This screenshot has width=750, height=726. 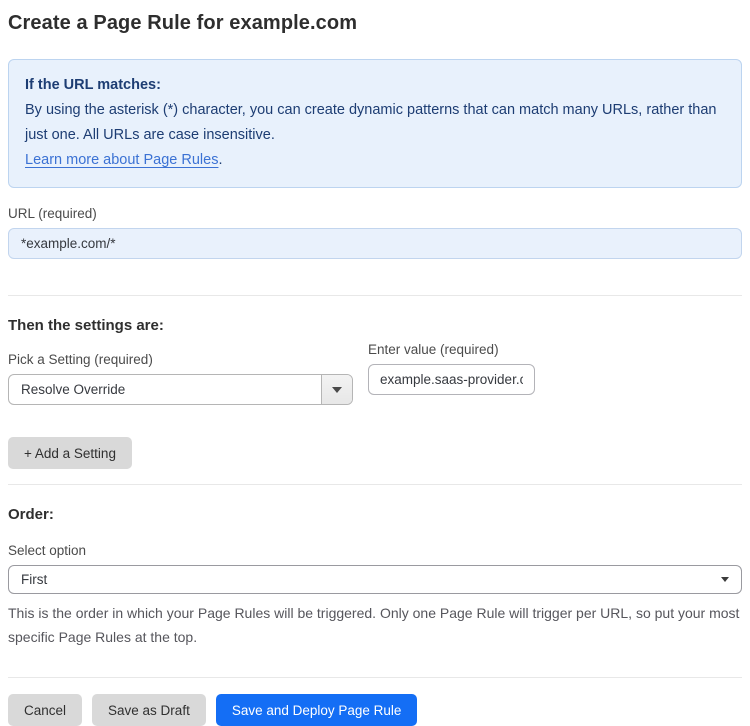 What do you see at coordinates (375, 160) in the screenshot?
I see `info-box-link-line: Learn more about Page Rules.` at bounding box center [375, 160].